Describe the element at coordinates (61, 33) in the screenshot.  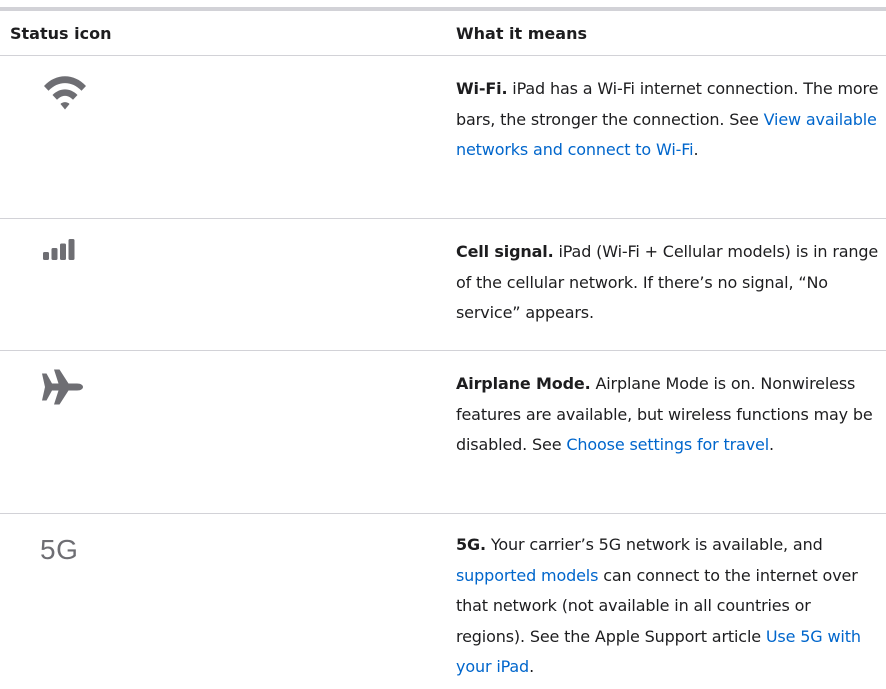
I see `column-header-status-icon: Status icon` at that location.